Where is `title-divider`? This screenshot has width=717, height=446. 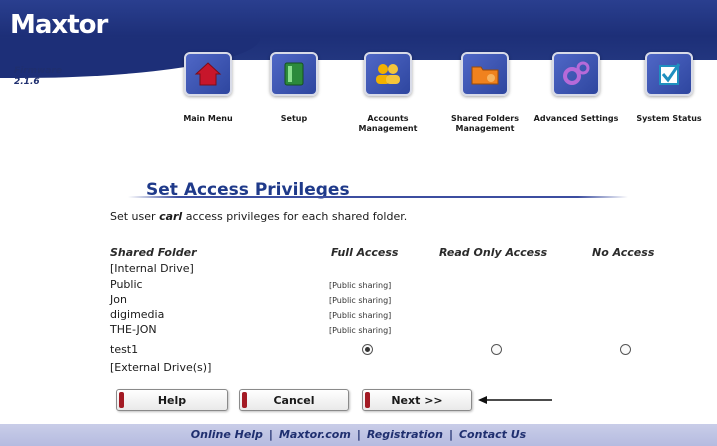
title-divider is located at coordinates (378, 197).